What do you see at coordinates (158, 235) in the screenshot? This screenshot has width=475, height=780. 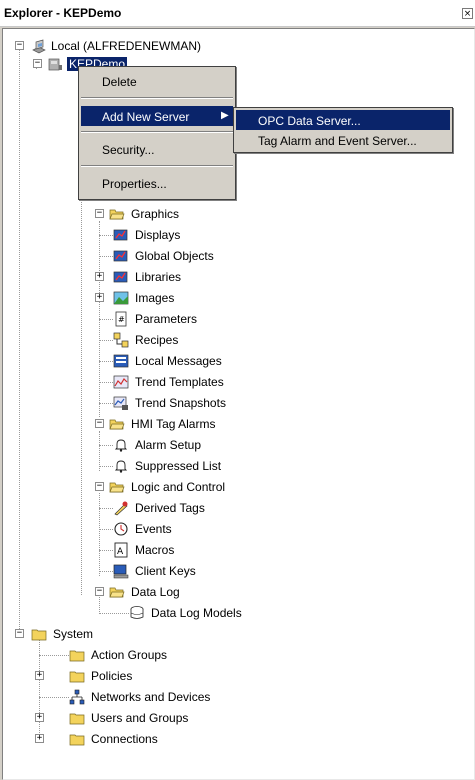 I see `tree-label: Displays` at bounding box center [158, 235].